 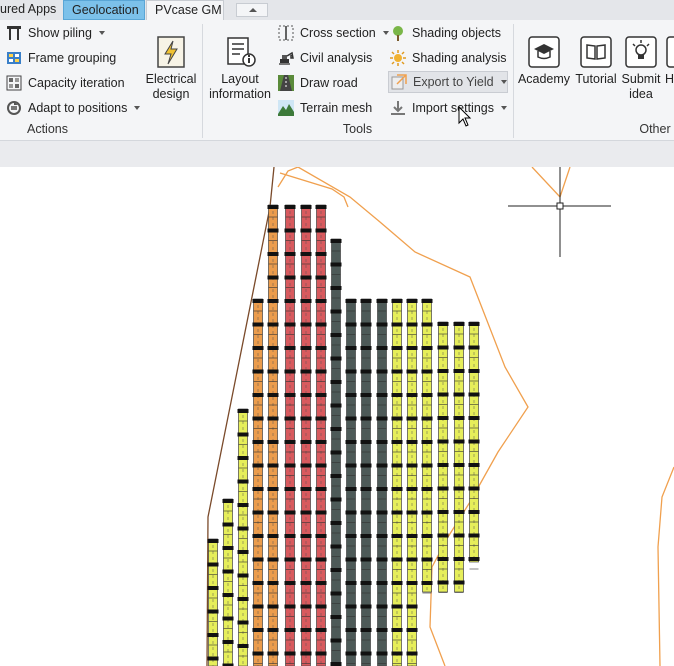 What do you see at coordinates (641, 69) in the screenshot?
I see `submit-idea-button: Submit idea` at bounding box center [641, 69].